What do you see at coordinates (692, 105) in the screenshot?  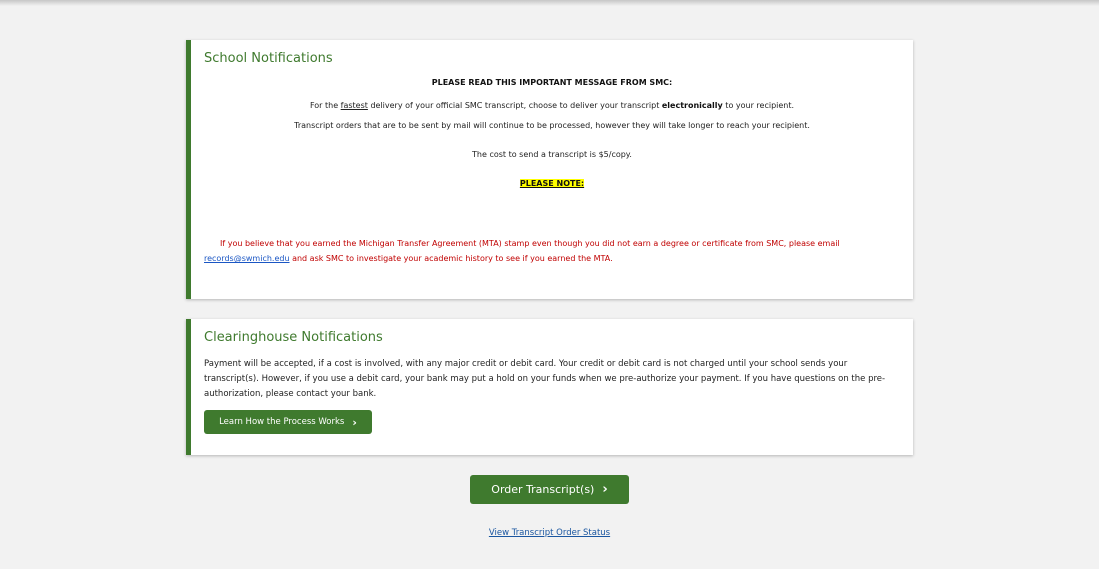 I see `electronically-text: electronically` at bounding box center [692, 105].